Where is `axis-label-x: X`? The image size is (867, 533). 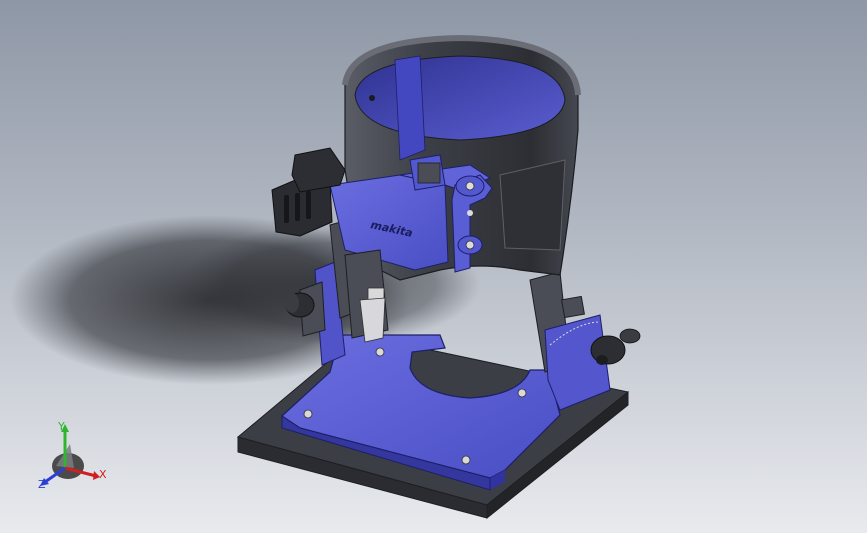 axis-label-x: X is located at coordinates (103, 474).